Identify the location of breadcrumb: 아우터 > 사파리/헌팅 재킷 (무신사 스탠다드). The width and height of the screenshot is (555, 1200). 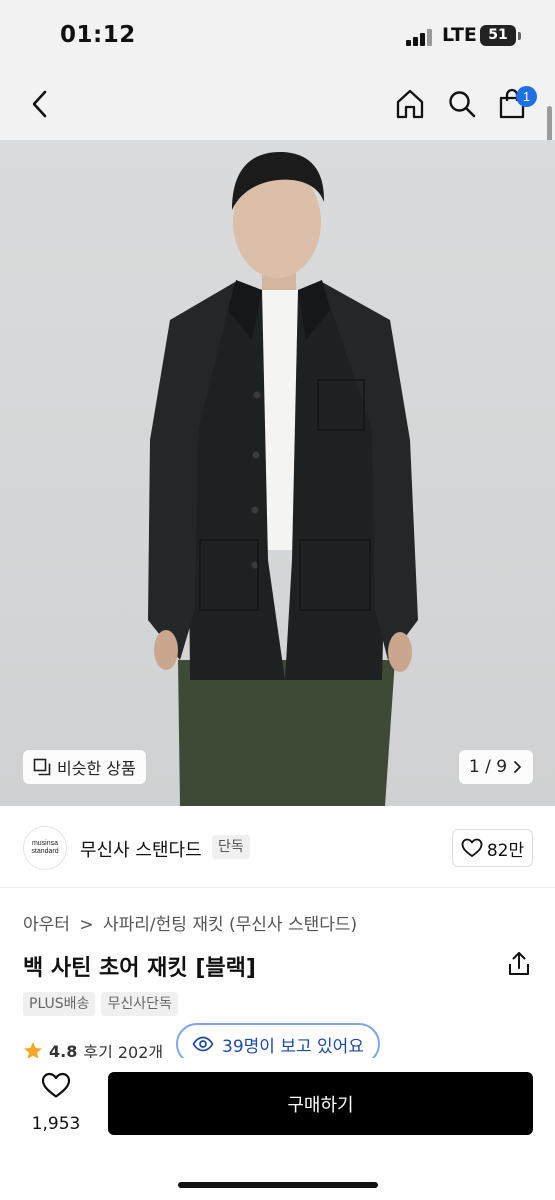
(190, 922).